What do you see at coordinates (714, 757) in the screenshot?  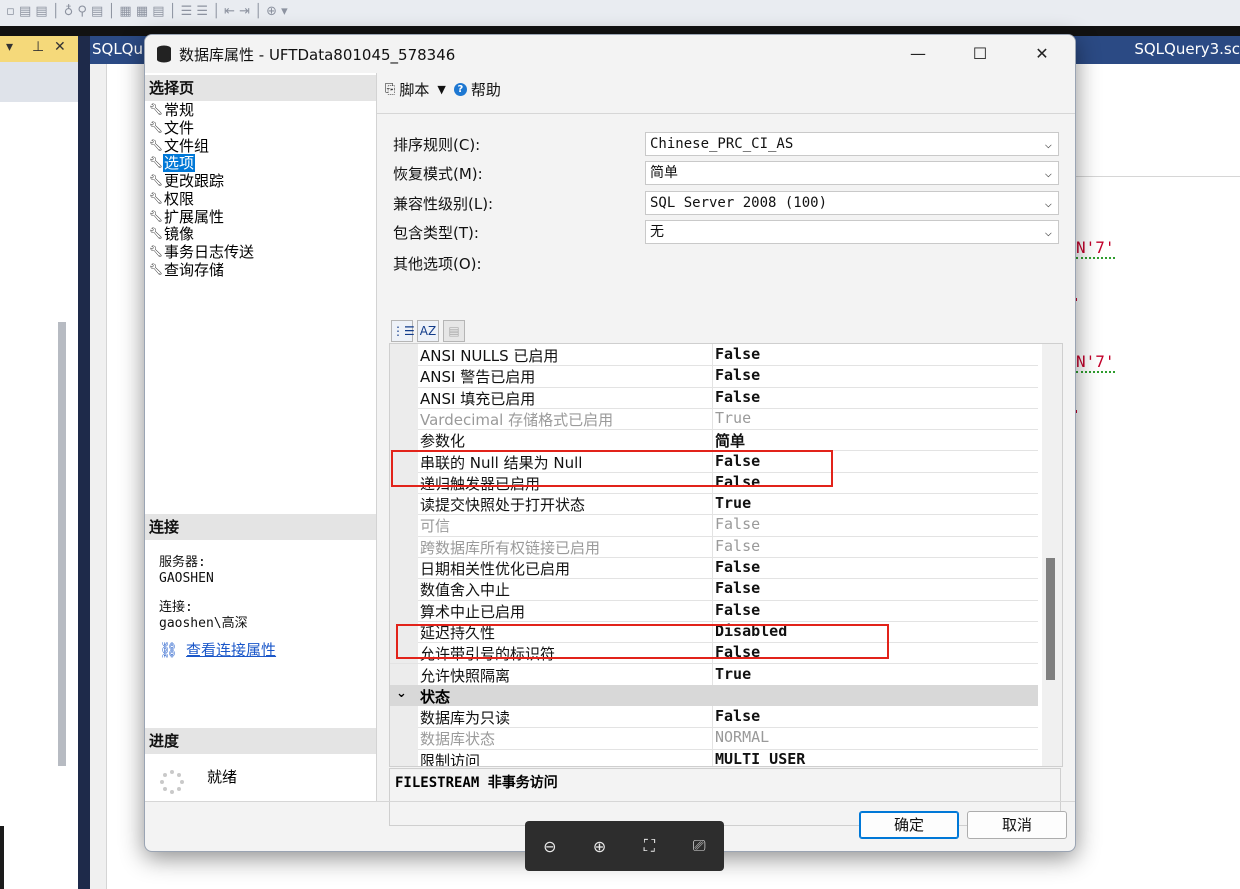 I see `property-row: 限制访问 MULTI_USER` at bounding box center [714, 757].